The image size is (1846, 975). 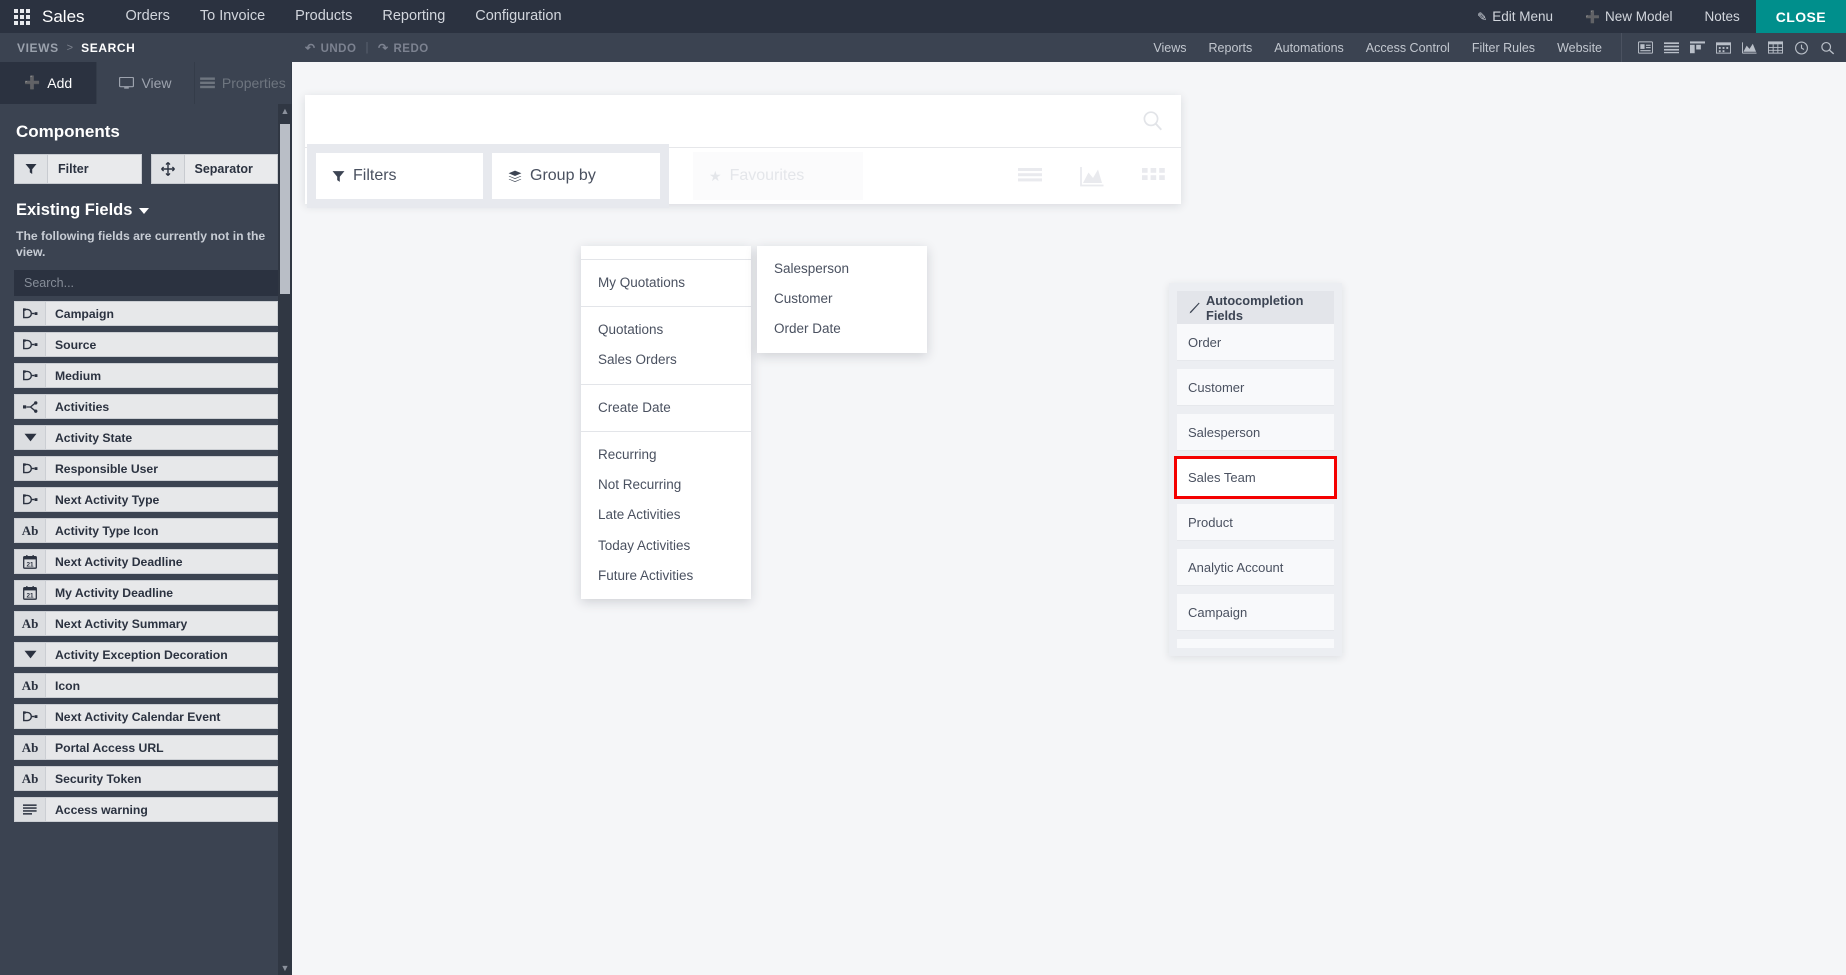 I want to click on tab-view: View, so click(x=146, y=83).